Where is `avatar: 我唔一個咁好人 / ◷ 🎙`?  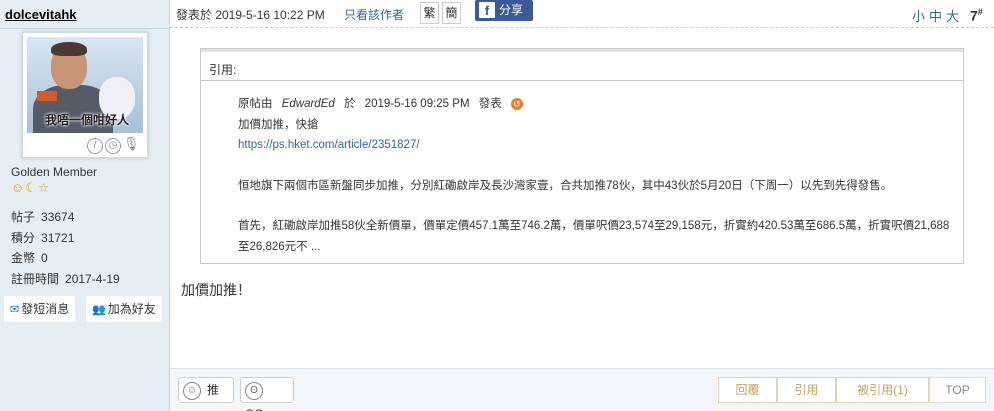
avatar: 我唔一個咁好人 / ◷ 🎙 is located at coordinates (85, 95).